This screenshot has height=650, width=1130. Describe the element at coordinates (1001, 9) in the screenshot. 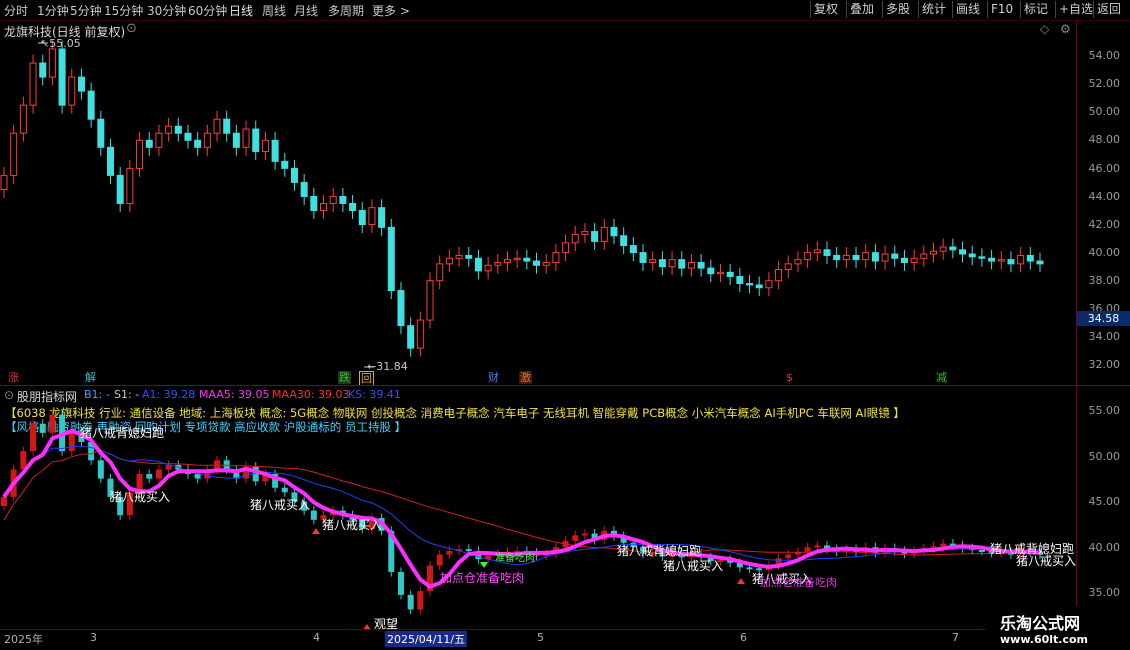

I see `f10-button: F10` at that location.